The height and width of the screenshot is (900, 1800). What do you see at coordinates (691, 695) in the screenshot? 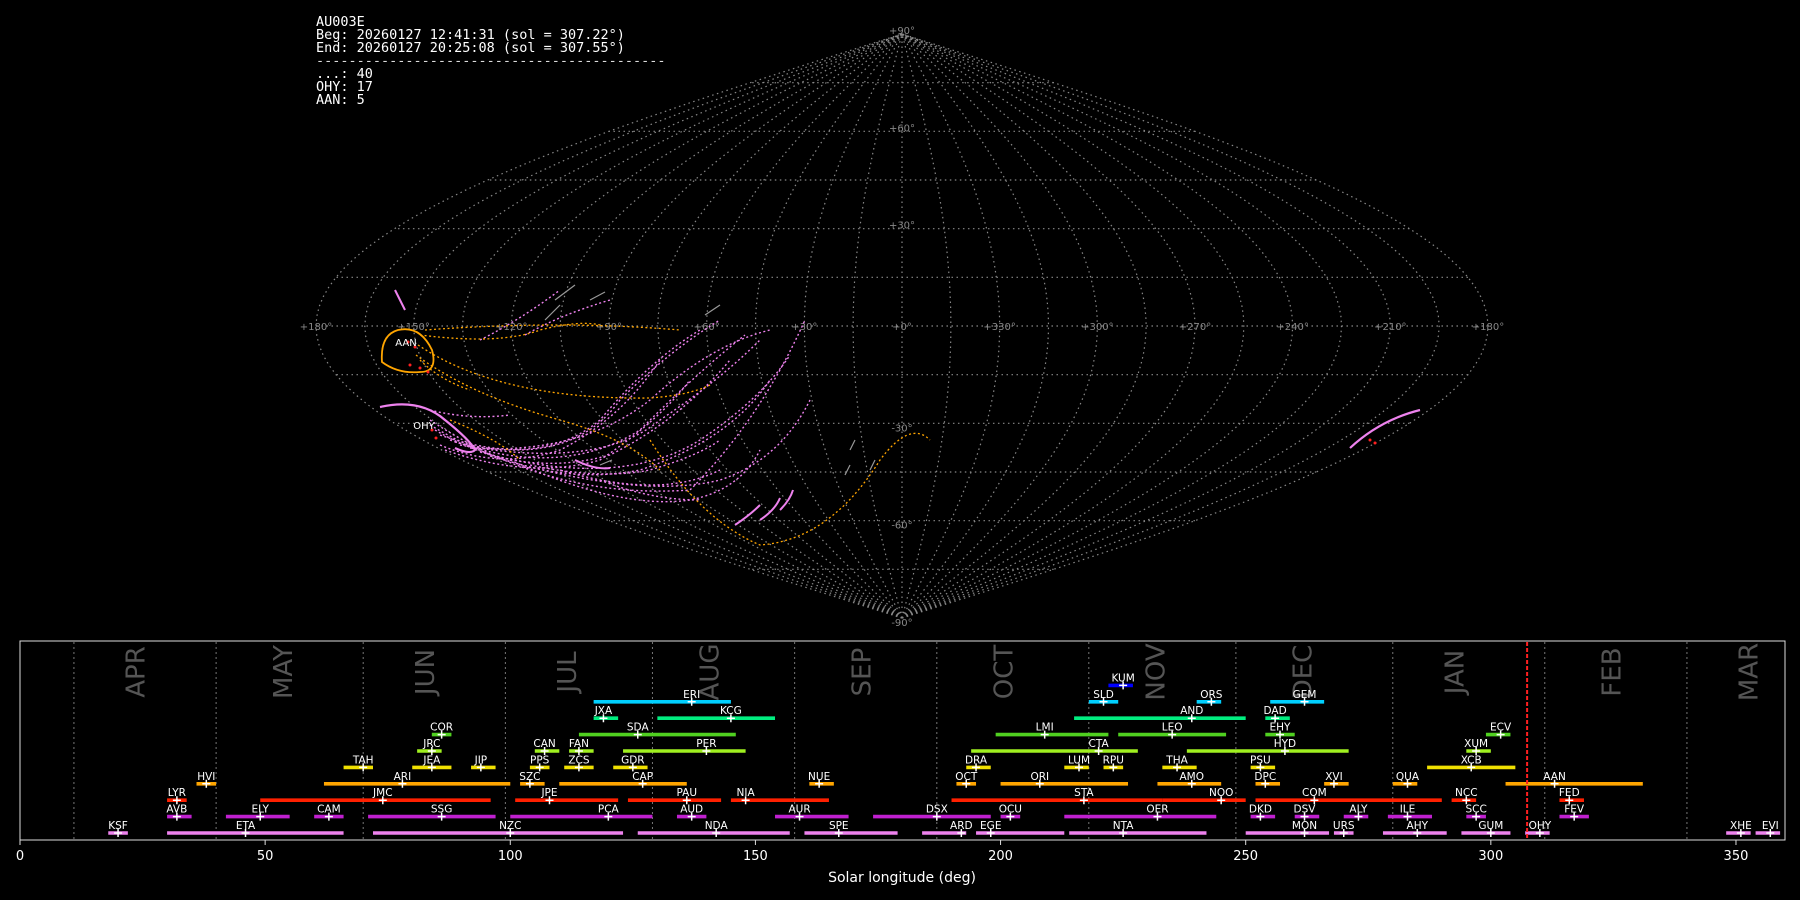
I see `shower-label-eri: ERI` at bounding box center [691, 695].